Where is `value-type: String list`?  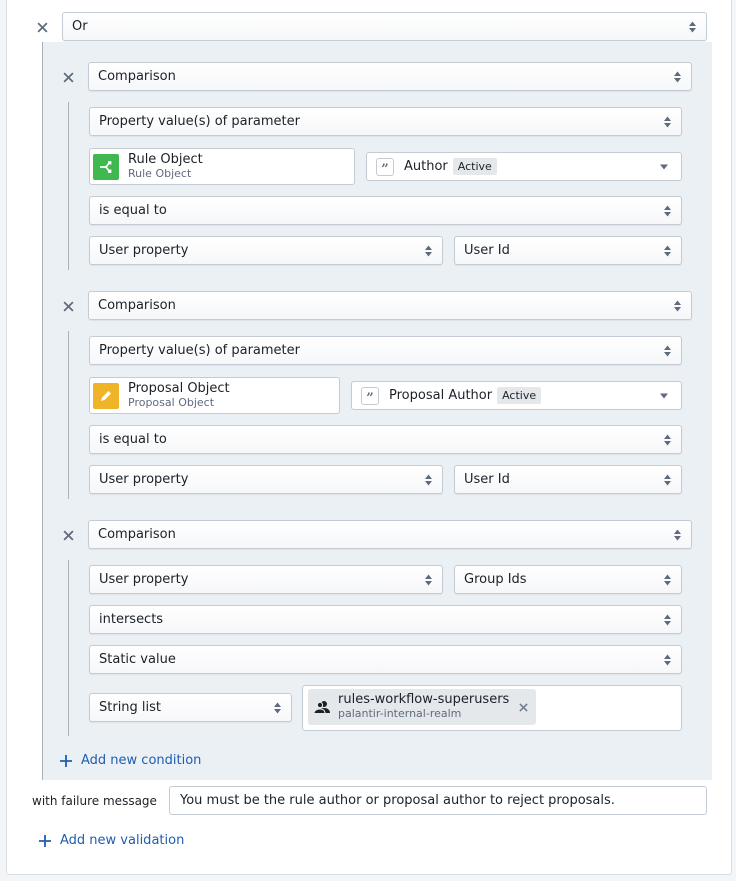 value-type: String list is located at coordinates (130, 707).